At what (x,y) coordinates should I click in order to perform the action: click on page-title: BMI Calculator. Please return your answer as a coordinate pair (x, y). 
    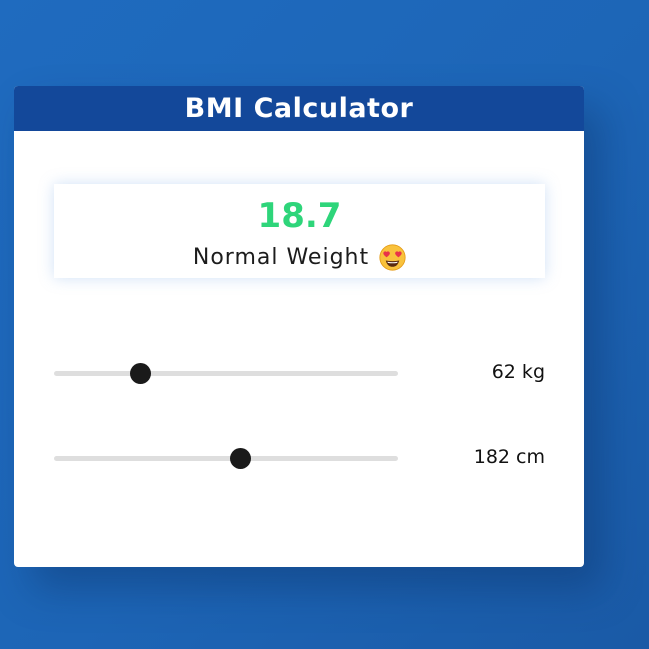
    Looking at the image, I should click on (299, 108).